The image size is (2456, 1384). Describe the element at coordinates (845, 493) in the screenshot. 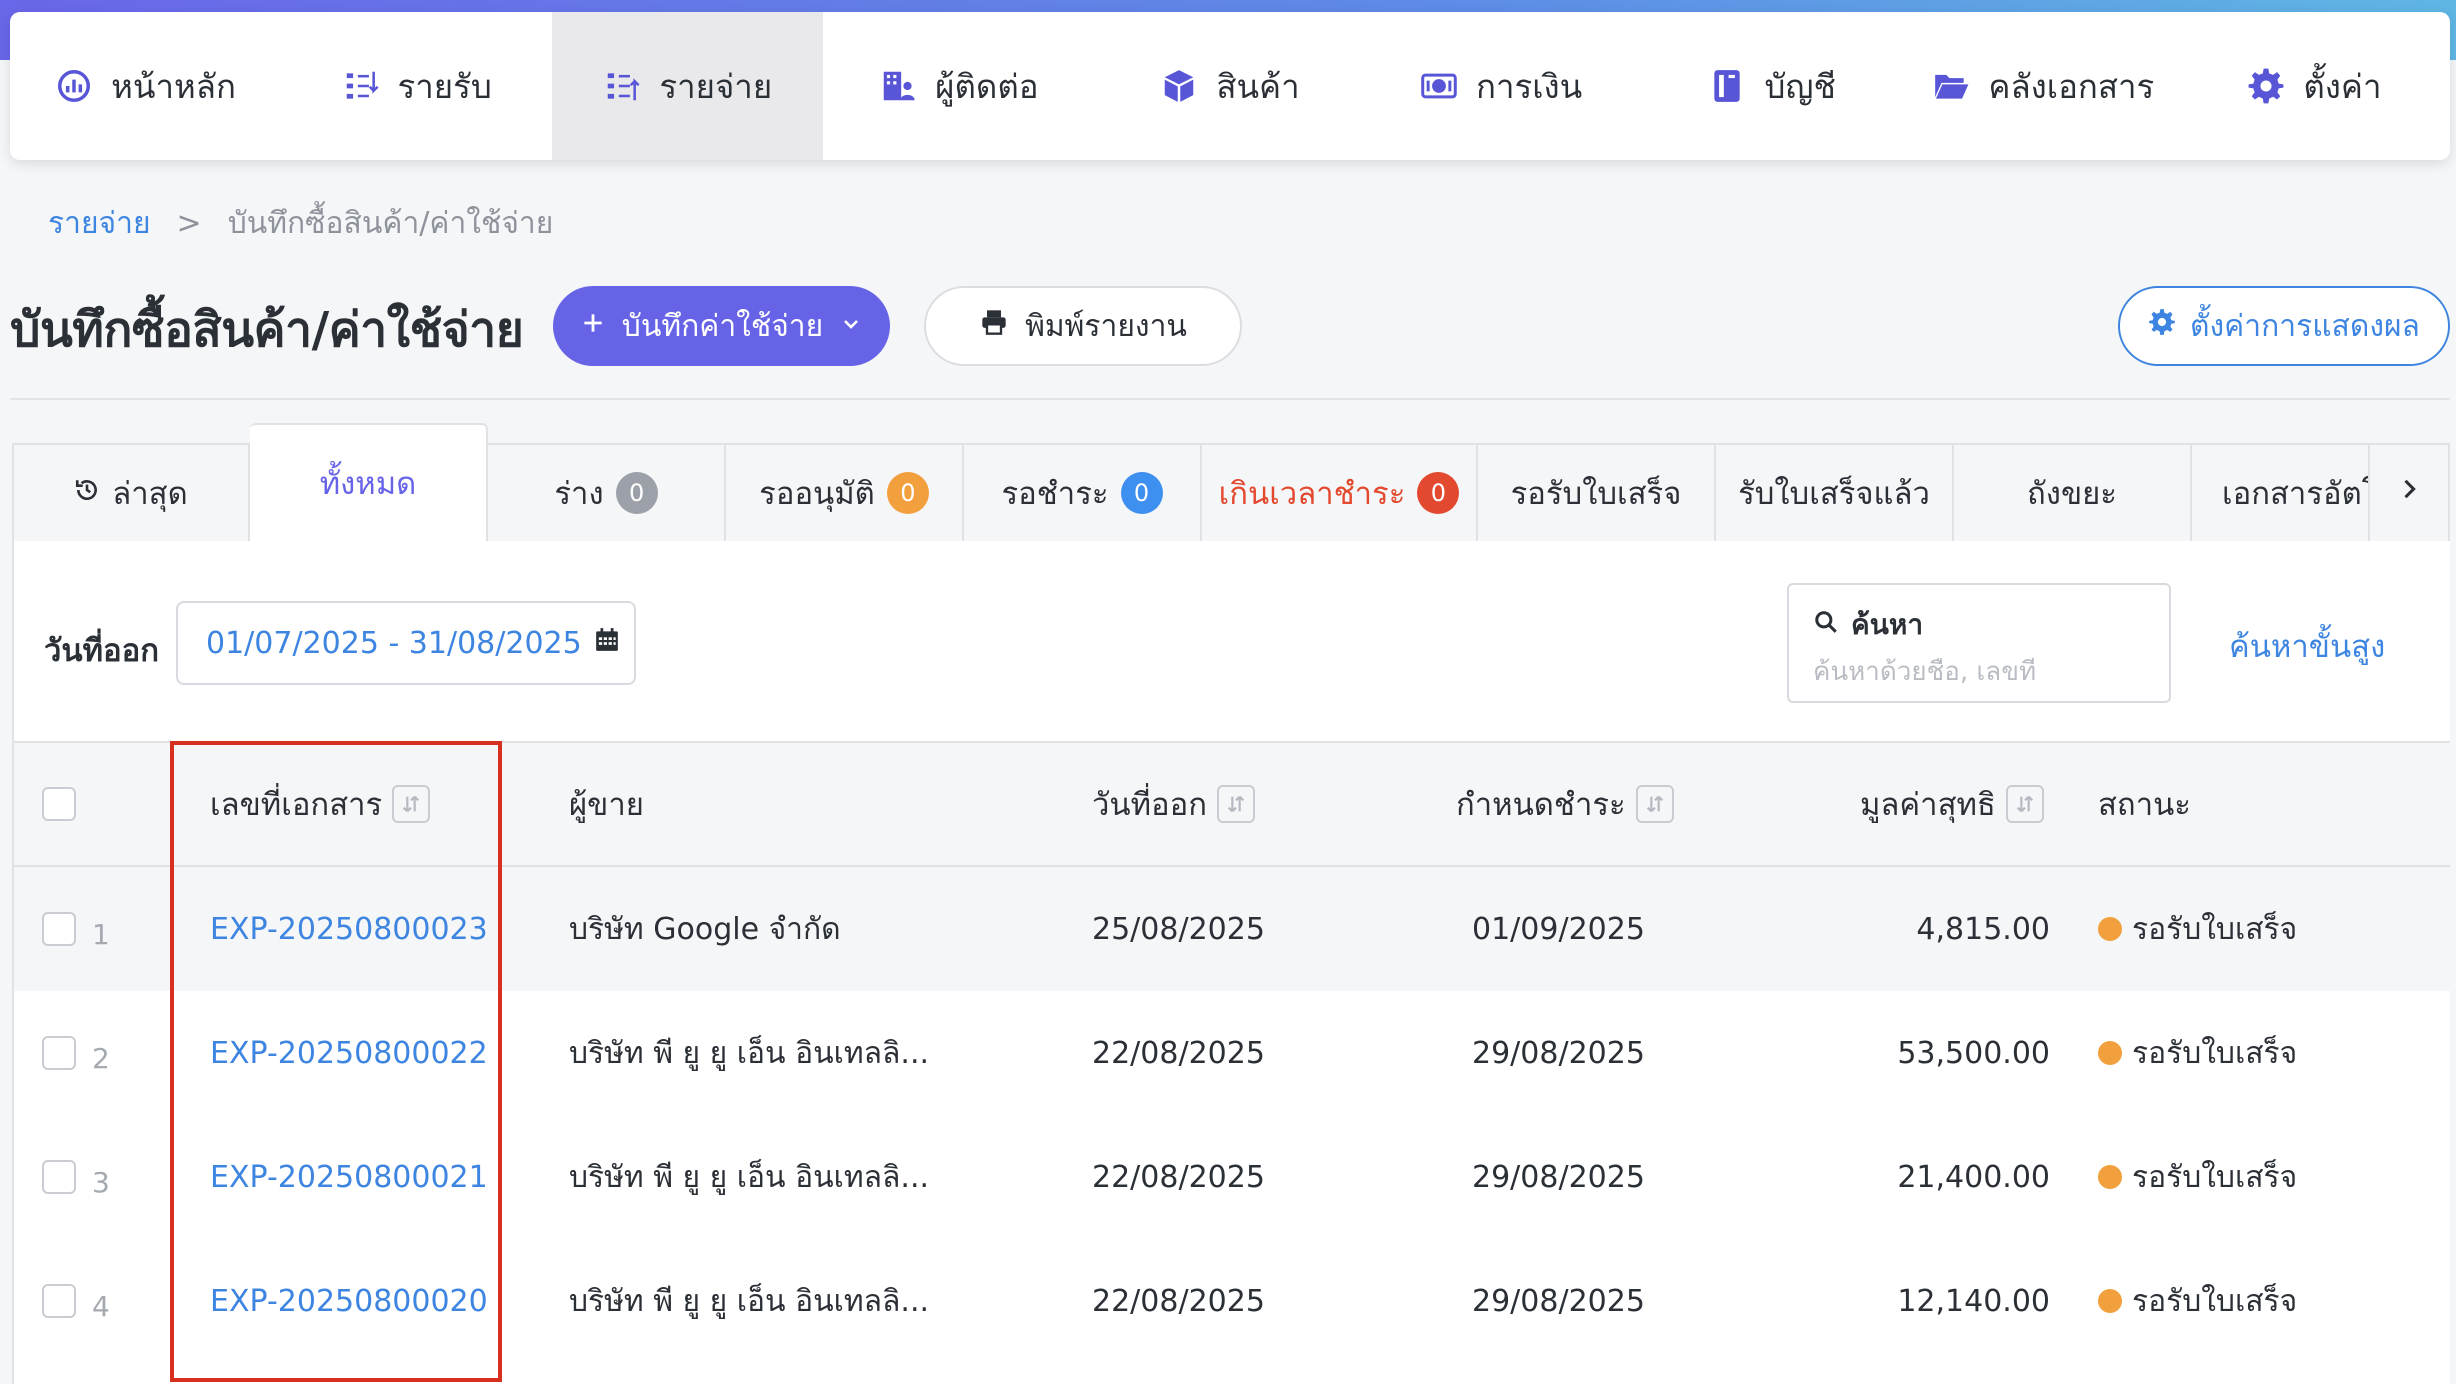

I see `tab-awaiting-approval: รออนุมัติ 0` at that location.